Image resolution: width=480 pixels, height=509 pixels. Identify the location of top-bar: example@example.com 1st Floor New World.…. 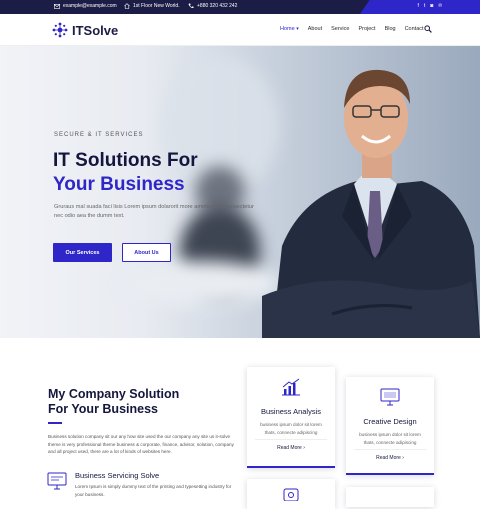
(240, 7).